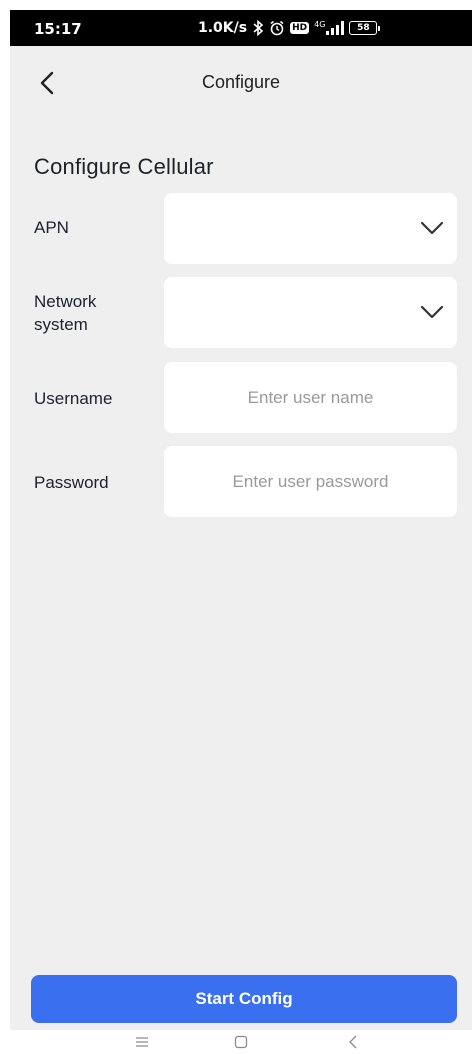 The height and width of the screenshot is (1054, 473). What do you see at coordinates (51, 227) in the screenshot?
I see `apn-label: APN` at bounding box center [51, 227].